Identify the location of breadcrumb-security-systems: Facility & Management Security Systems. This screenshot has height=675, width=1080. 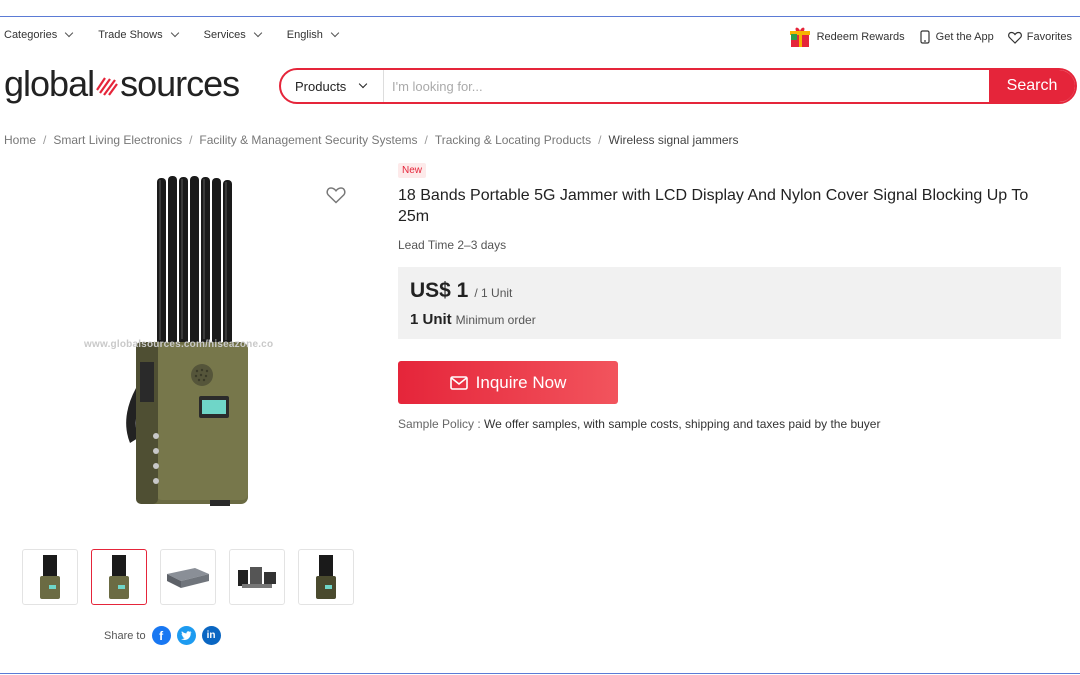
(308, 140).